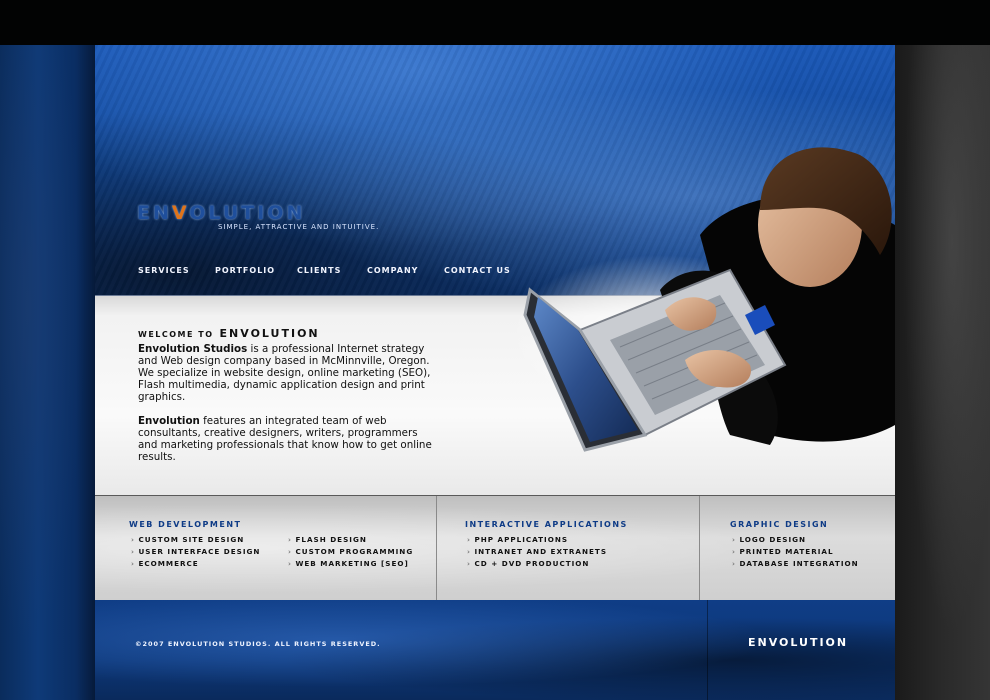 Image resolution: width=990 pixels, height=700 pixels. What do you see at coordinates (247, 213) in the screenshot?
I see `logo-text-right: OLUTION` at bounding box center [247, 213].